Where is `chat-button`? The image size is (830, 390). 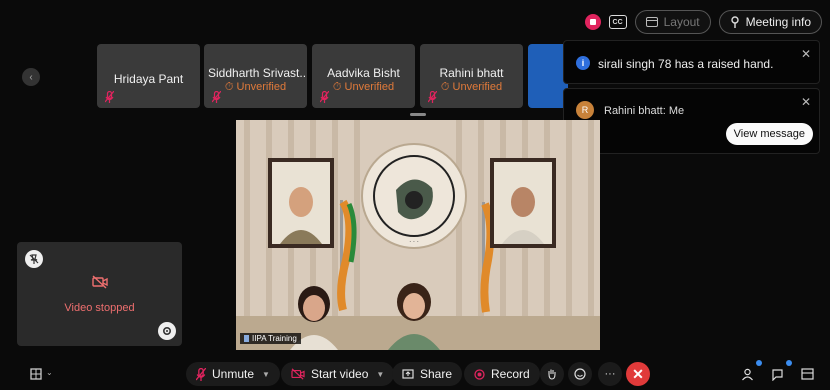
chat-button is located at coordinates (778, 373).